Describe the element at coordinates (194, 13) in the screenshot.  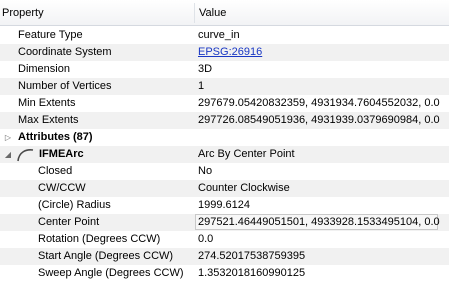
I see `column-divider` at that location.